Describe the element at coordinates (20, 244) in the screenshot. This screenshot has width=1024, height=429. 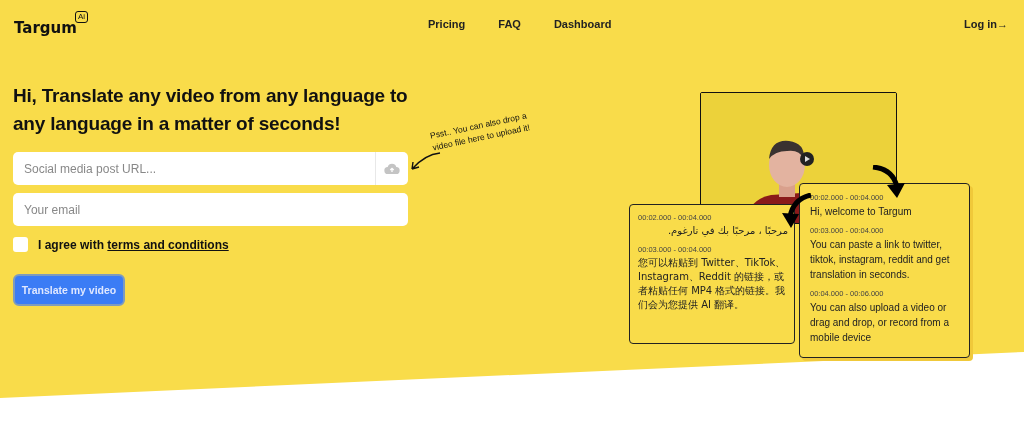
I see `agree-checkbox` at that location.